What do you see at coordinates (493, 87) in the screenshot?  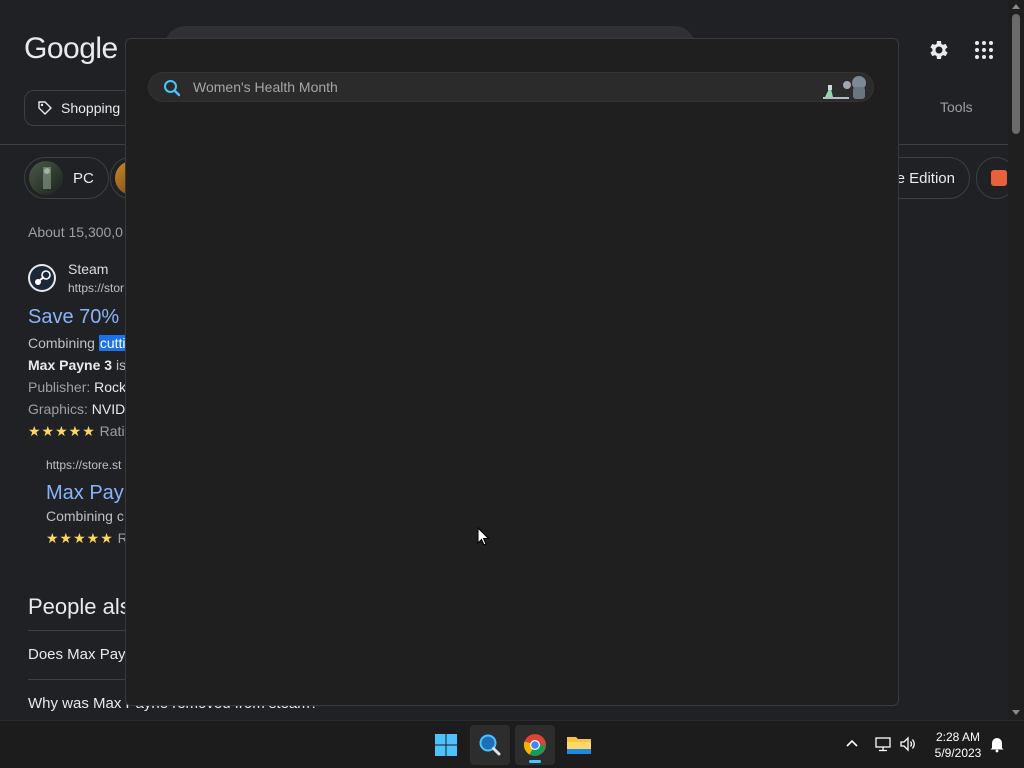 I see `windows-search-input` at bounding box center [493, 87].